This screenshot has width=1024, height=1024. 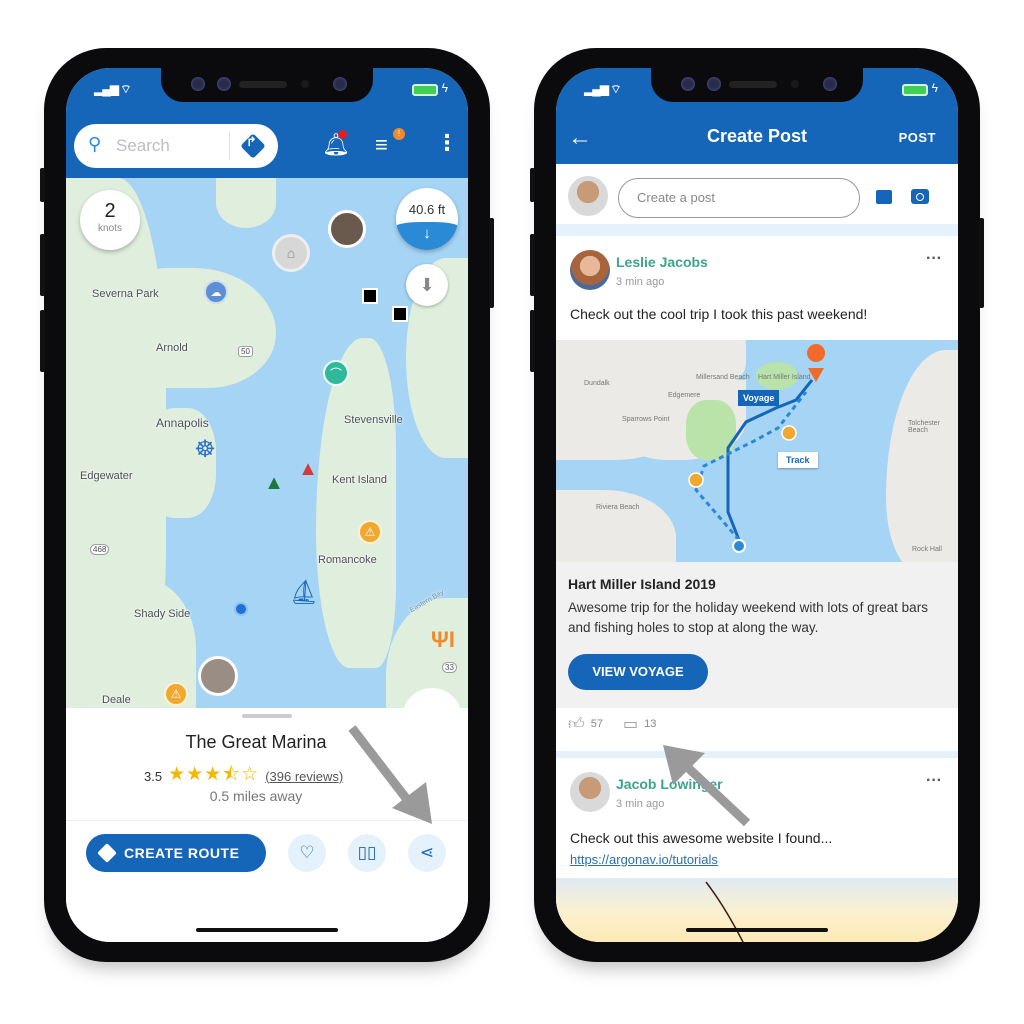 What do you see at coordinates (427, 285) in the screenshot?
I see `location-pin-icon: ⬇` at bounding box center [427, 285].